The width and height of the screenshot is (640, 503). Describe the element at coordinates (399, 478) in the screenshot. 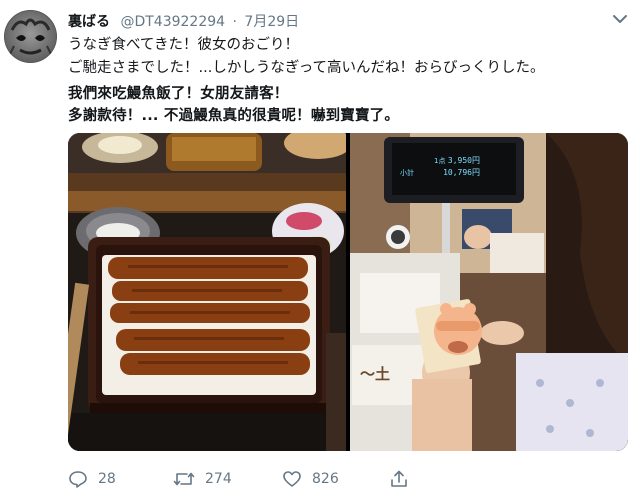

I see `share-icon` at that location.